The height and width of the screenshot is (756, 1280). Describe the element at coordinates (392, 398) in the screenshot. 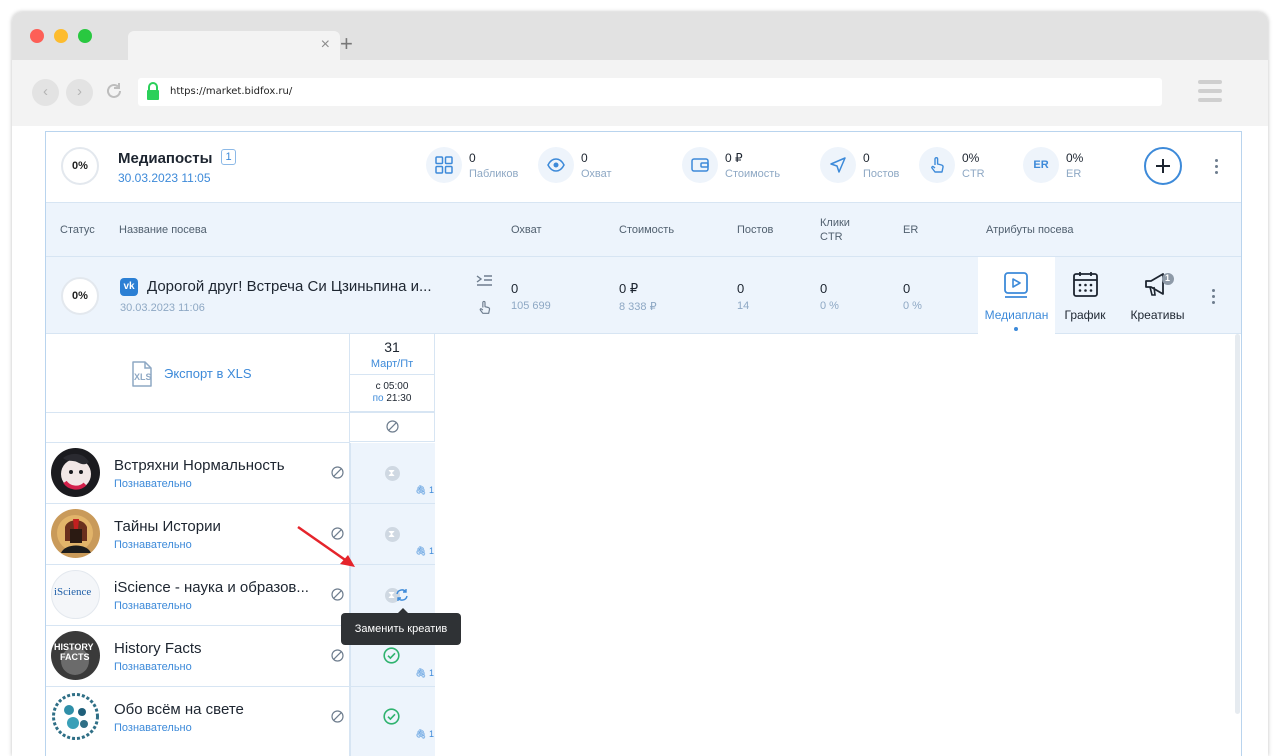

I see `time-to: по 21:30` at that location.